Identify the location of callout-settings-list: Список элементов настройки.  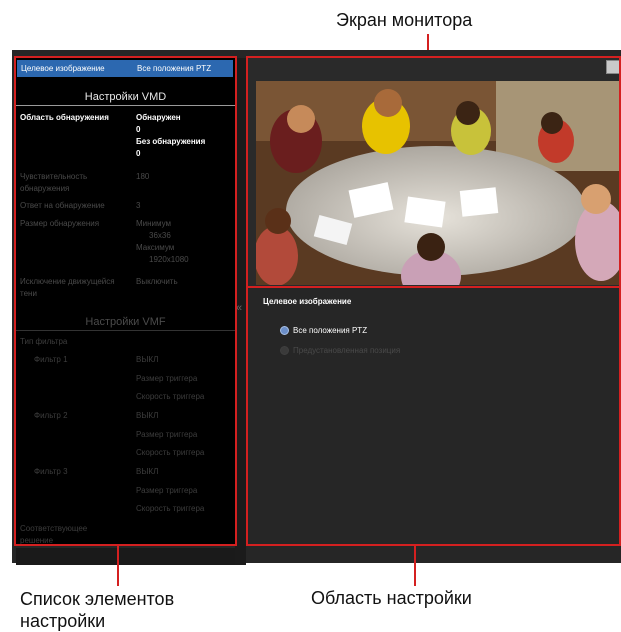
(97, 610).